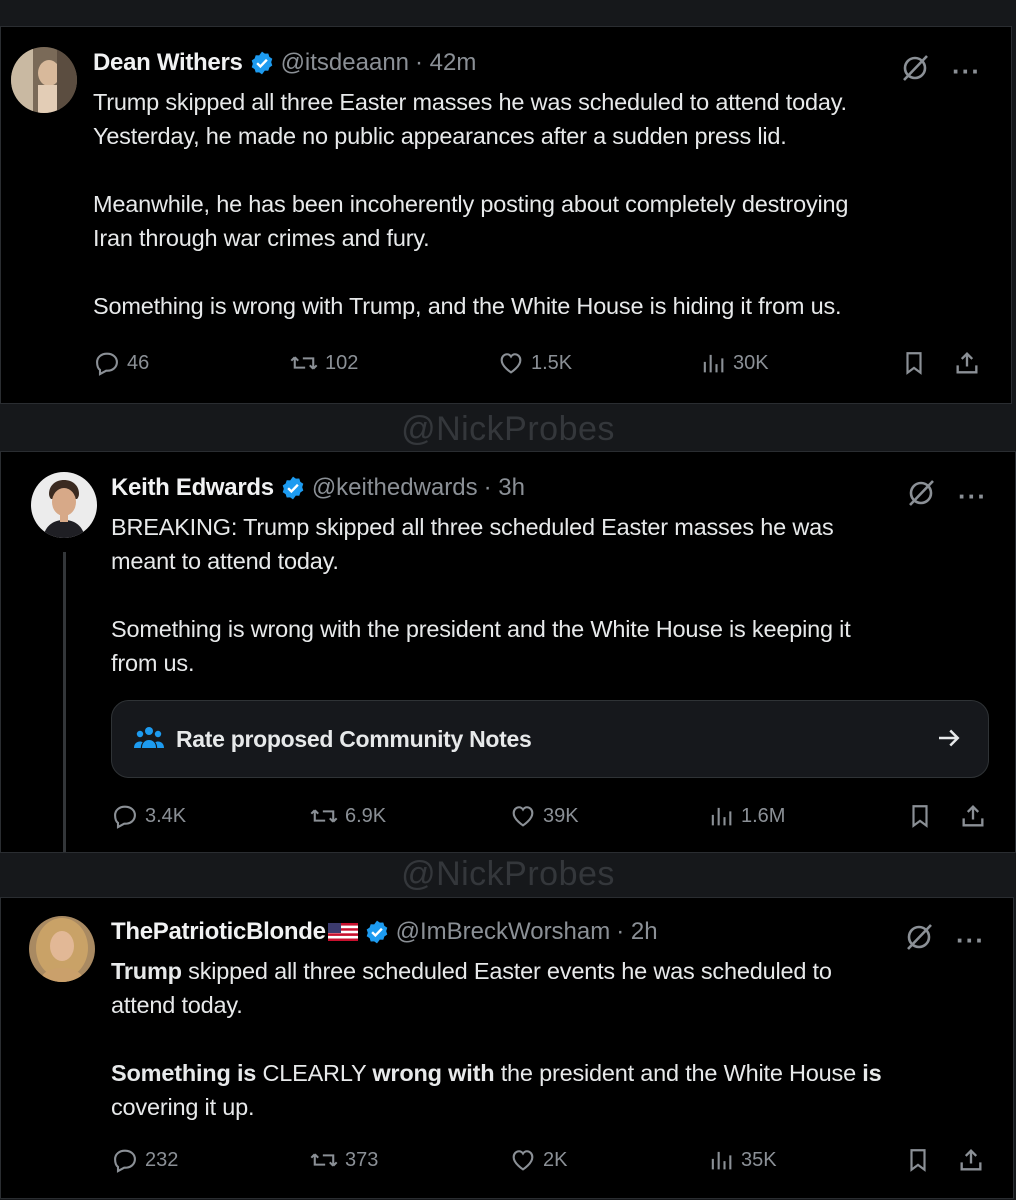 The height and width of the screenshot is (1200, 1016). Describe the element at coordinates (751, 362) in the screenshot. I see `views-count: 30K` at that location.